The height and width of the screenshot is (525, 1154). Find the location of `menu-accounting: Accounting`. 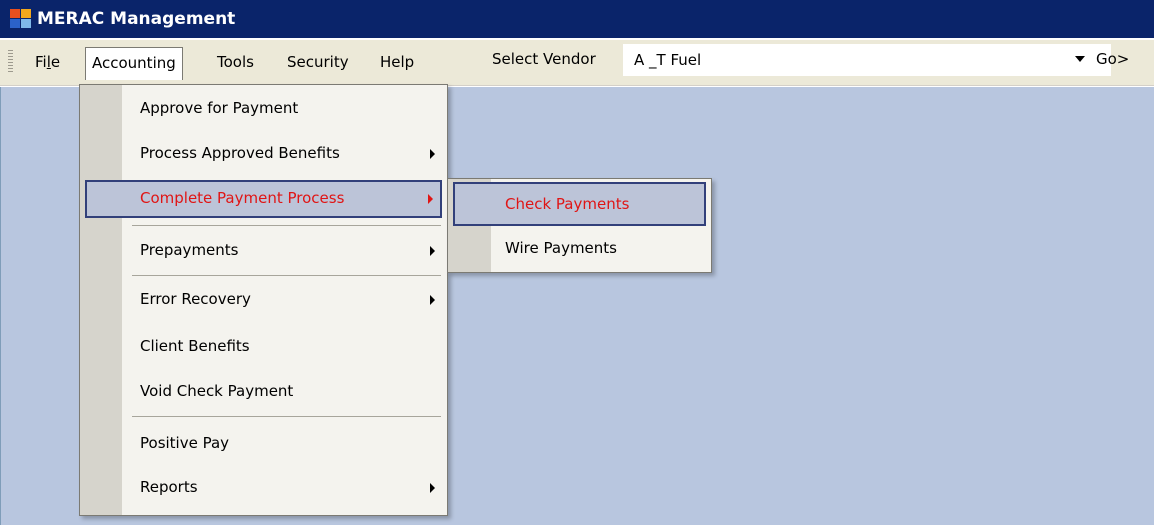

menu-accounting: Accounting is located at coordinates (134, 63).